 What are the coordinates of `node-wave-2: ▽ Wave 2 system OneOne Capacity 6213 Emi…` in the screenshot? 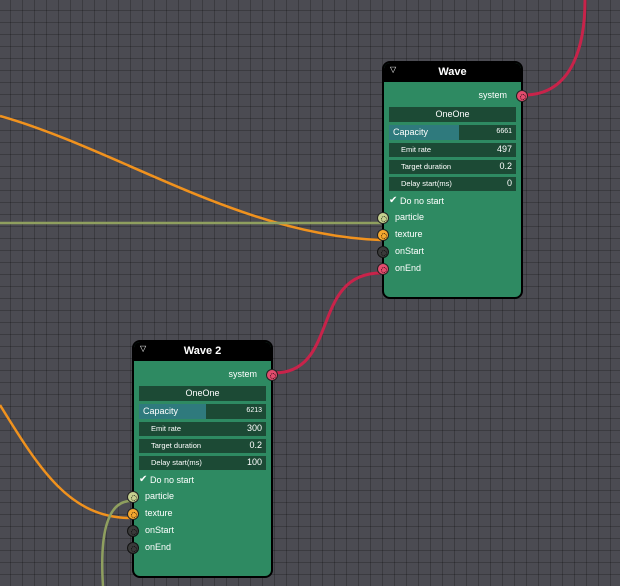 It's located at (202, 459).